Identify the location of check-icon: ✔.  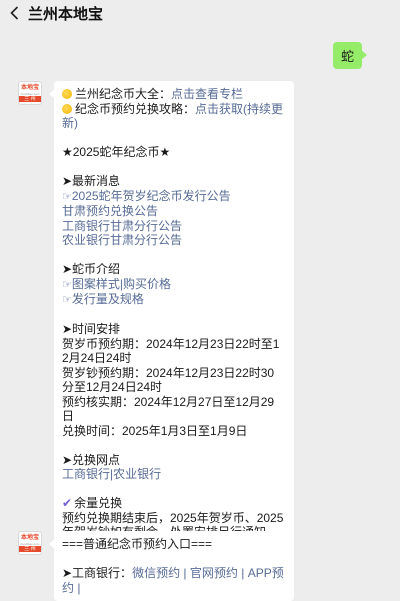
(67, 503).